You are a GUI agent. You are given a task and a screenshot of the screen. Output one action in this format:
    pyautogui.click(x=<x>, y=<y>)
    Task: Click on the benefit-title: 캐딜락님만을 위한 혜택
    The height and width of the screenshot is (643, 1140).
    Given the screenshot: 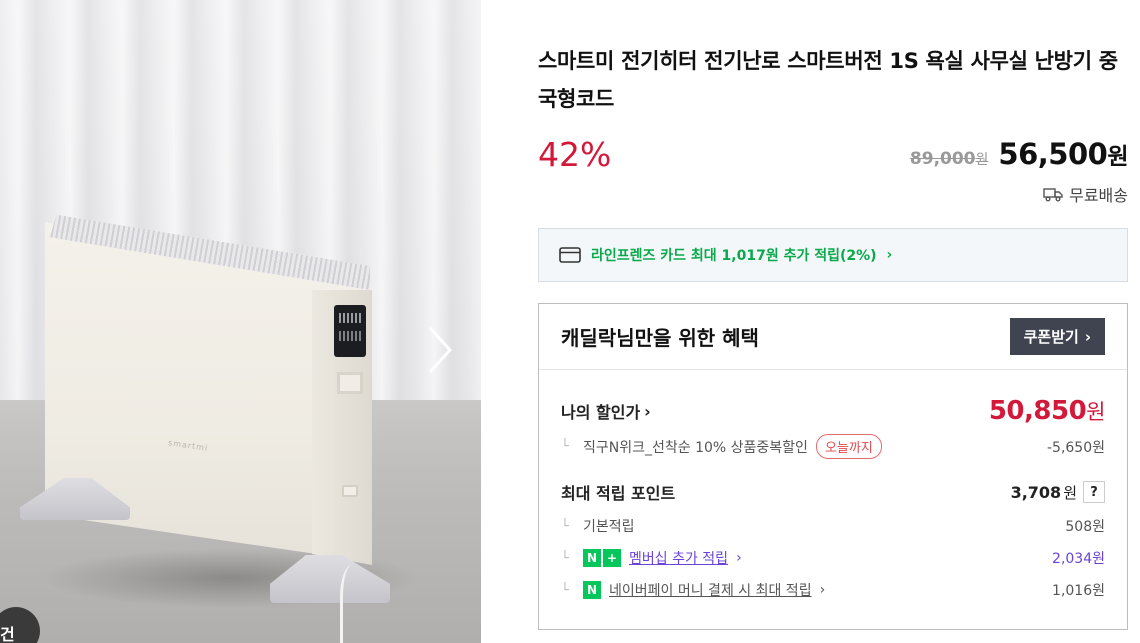 What is the action you would take?
    pyautogui.click(x=660, y=338)
    